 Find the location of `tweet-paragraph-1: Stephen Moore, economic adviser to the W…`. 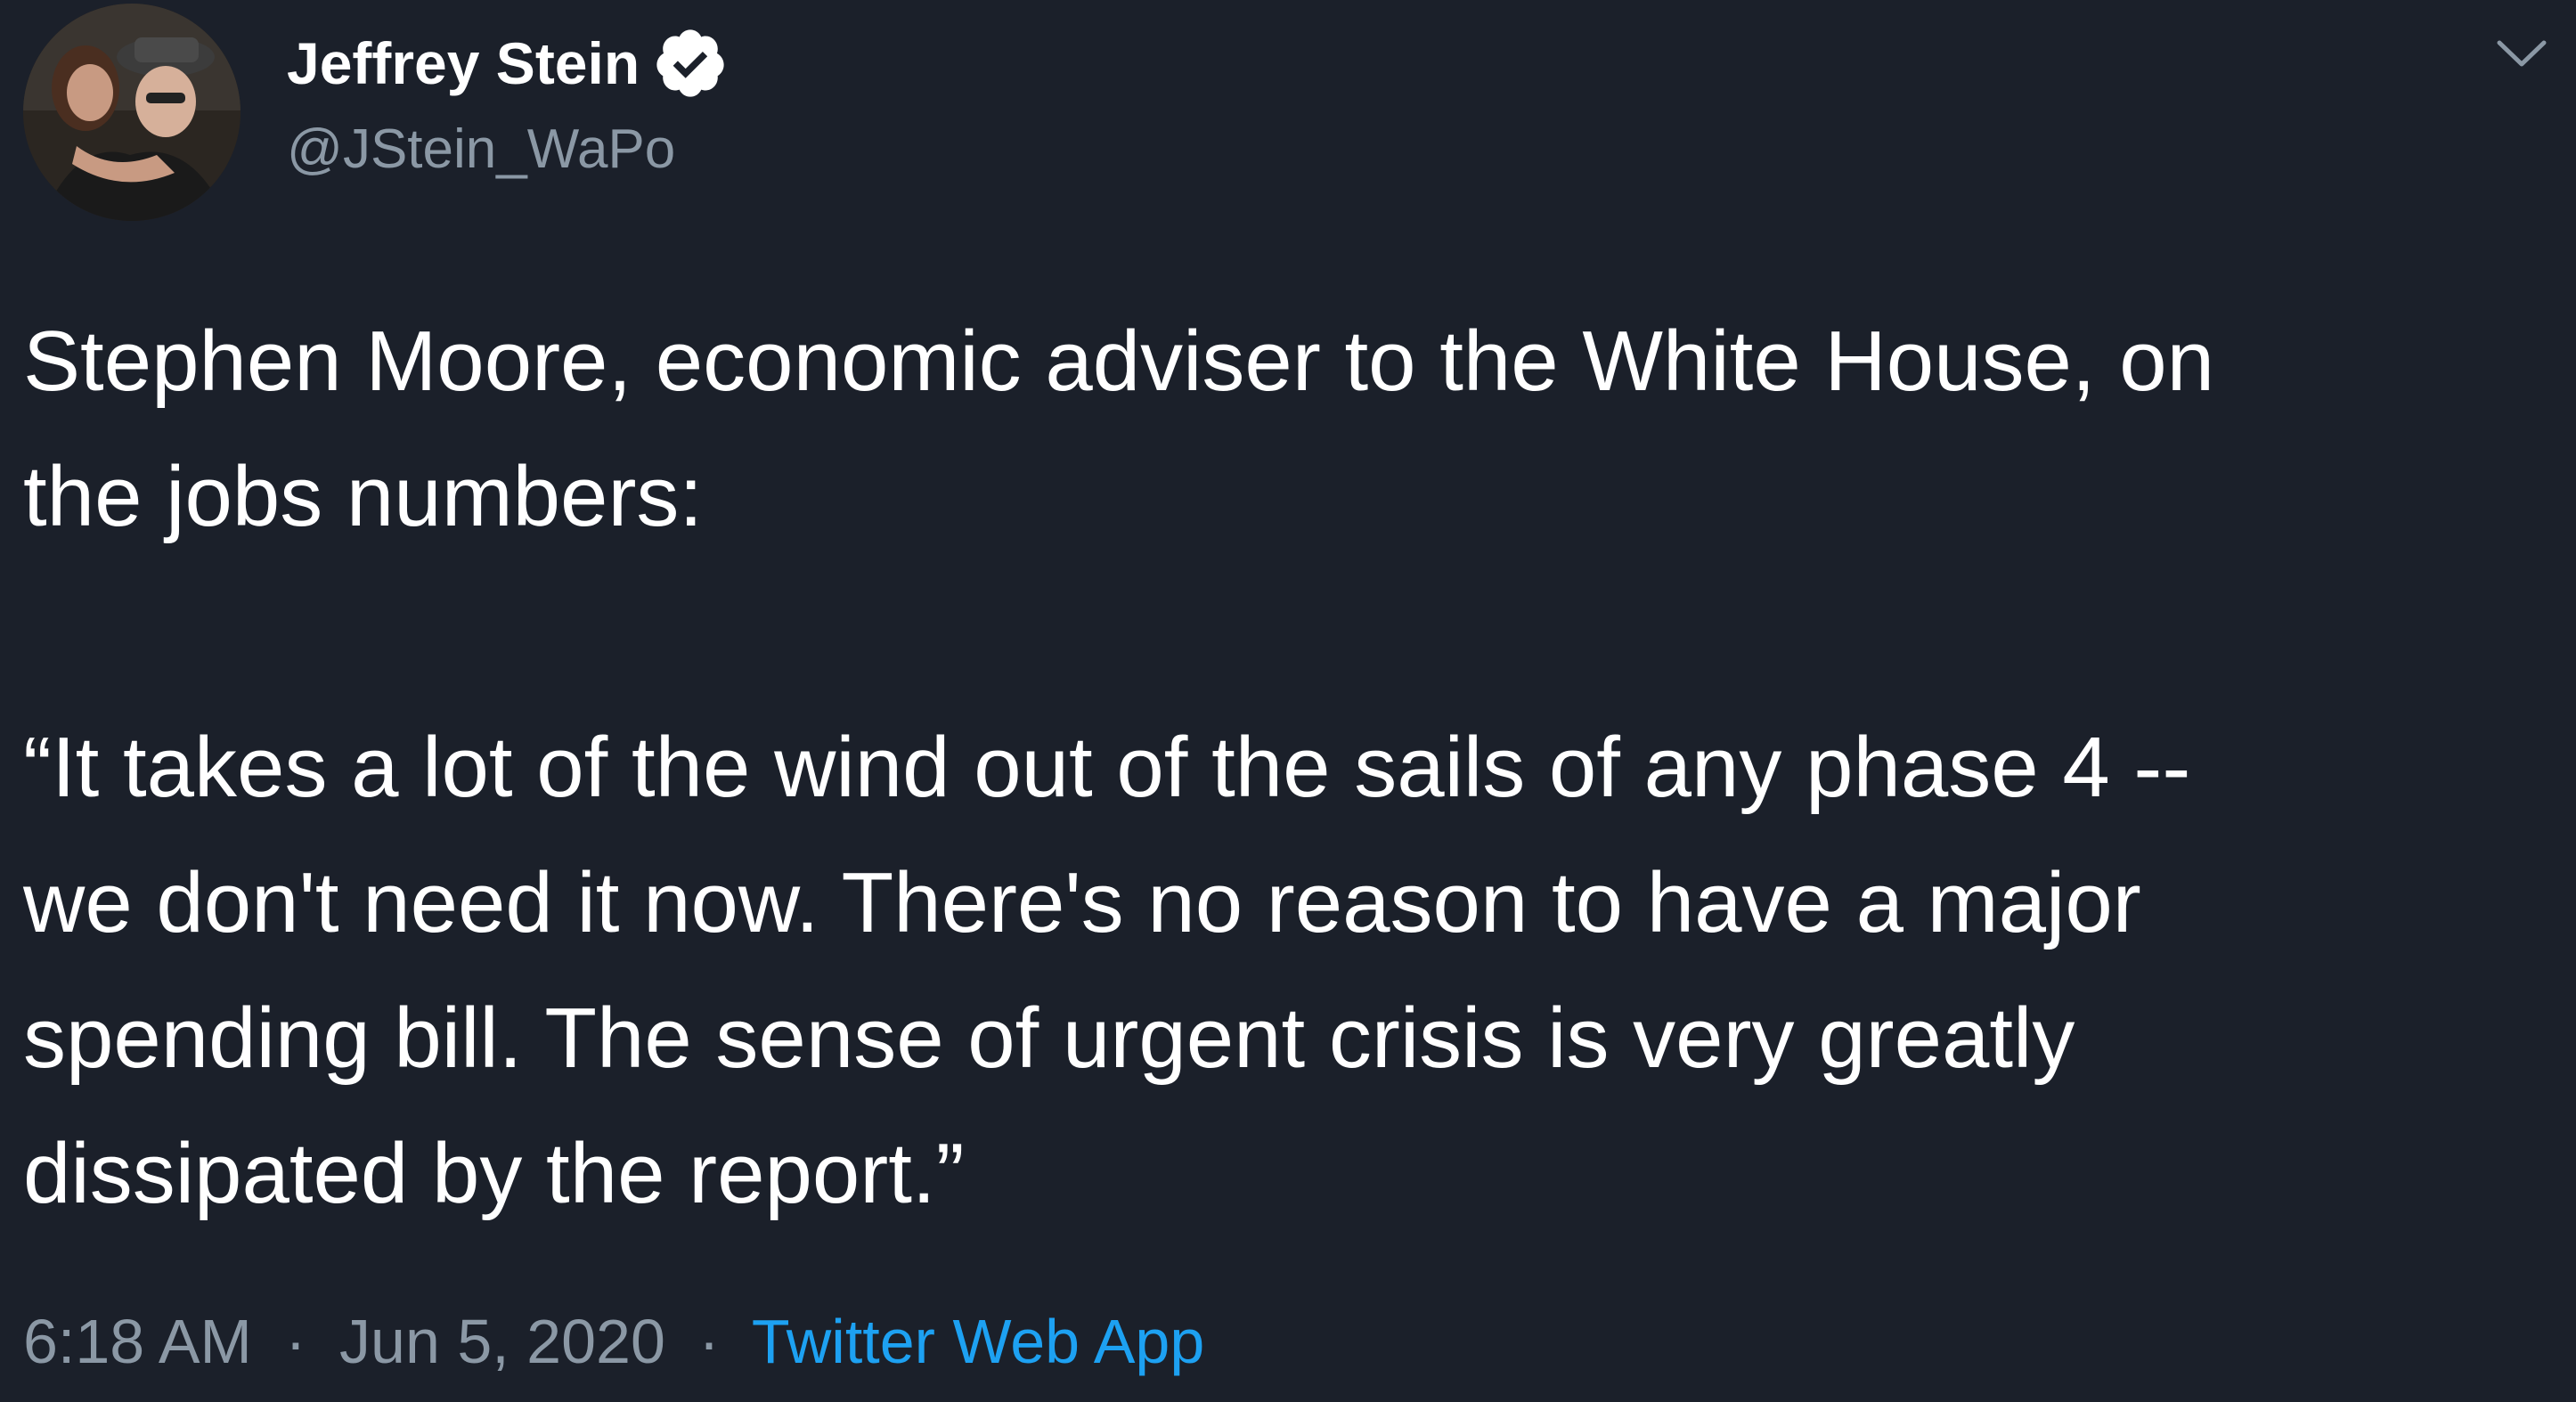

tweet-paragraph-1: Stephen Moore, economic adviser to the W… is located at coordinates (1118, 429).